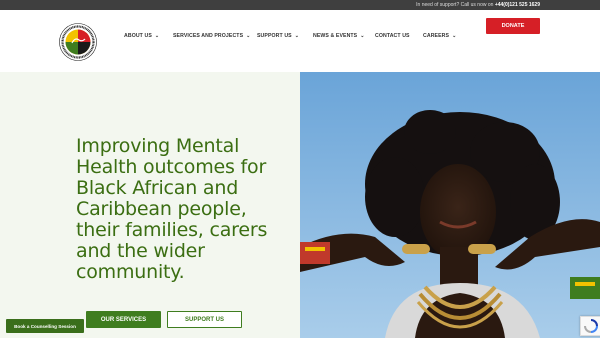 This screenshot has width=600, height=340. Describe the element at coordinates (278, 38) in the screenshot. I see `nav-support-us: SUPPORT US ⌄` at that location.